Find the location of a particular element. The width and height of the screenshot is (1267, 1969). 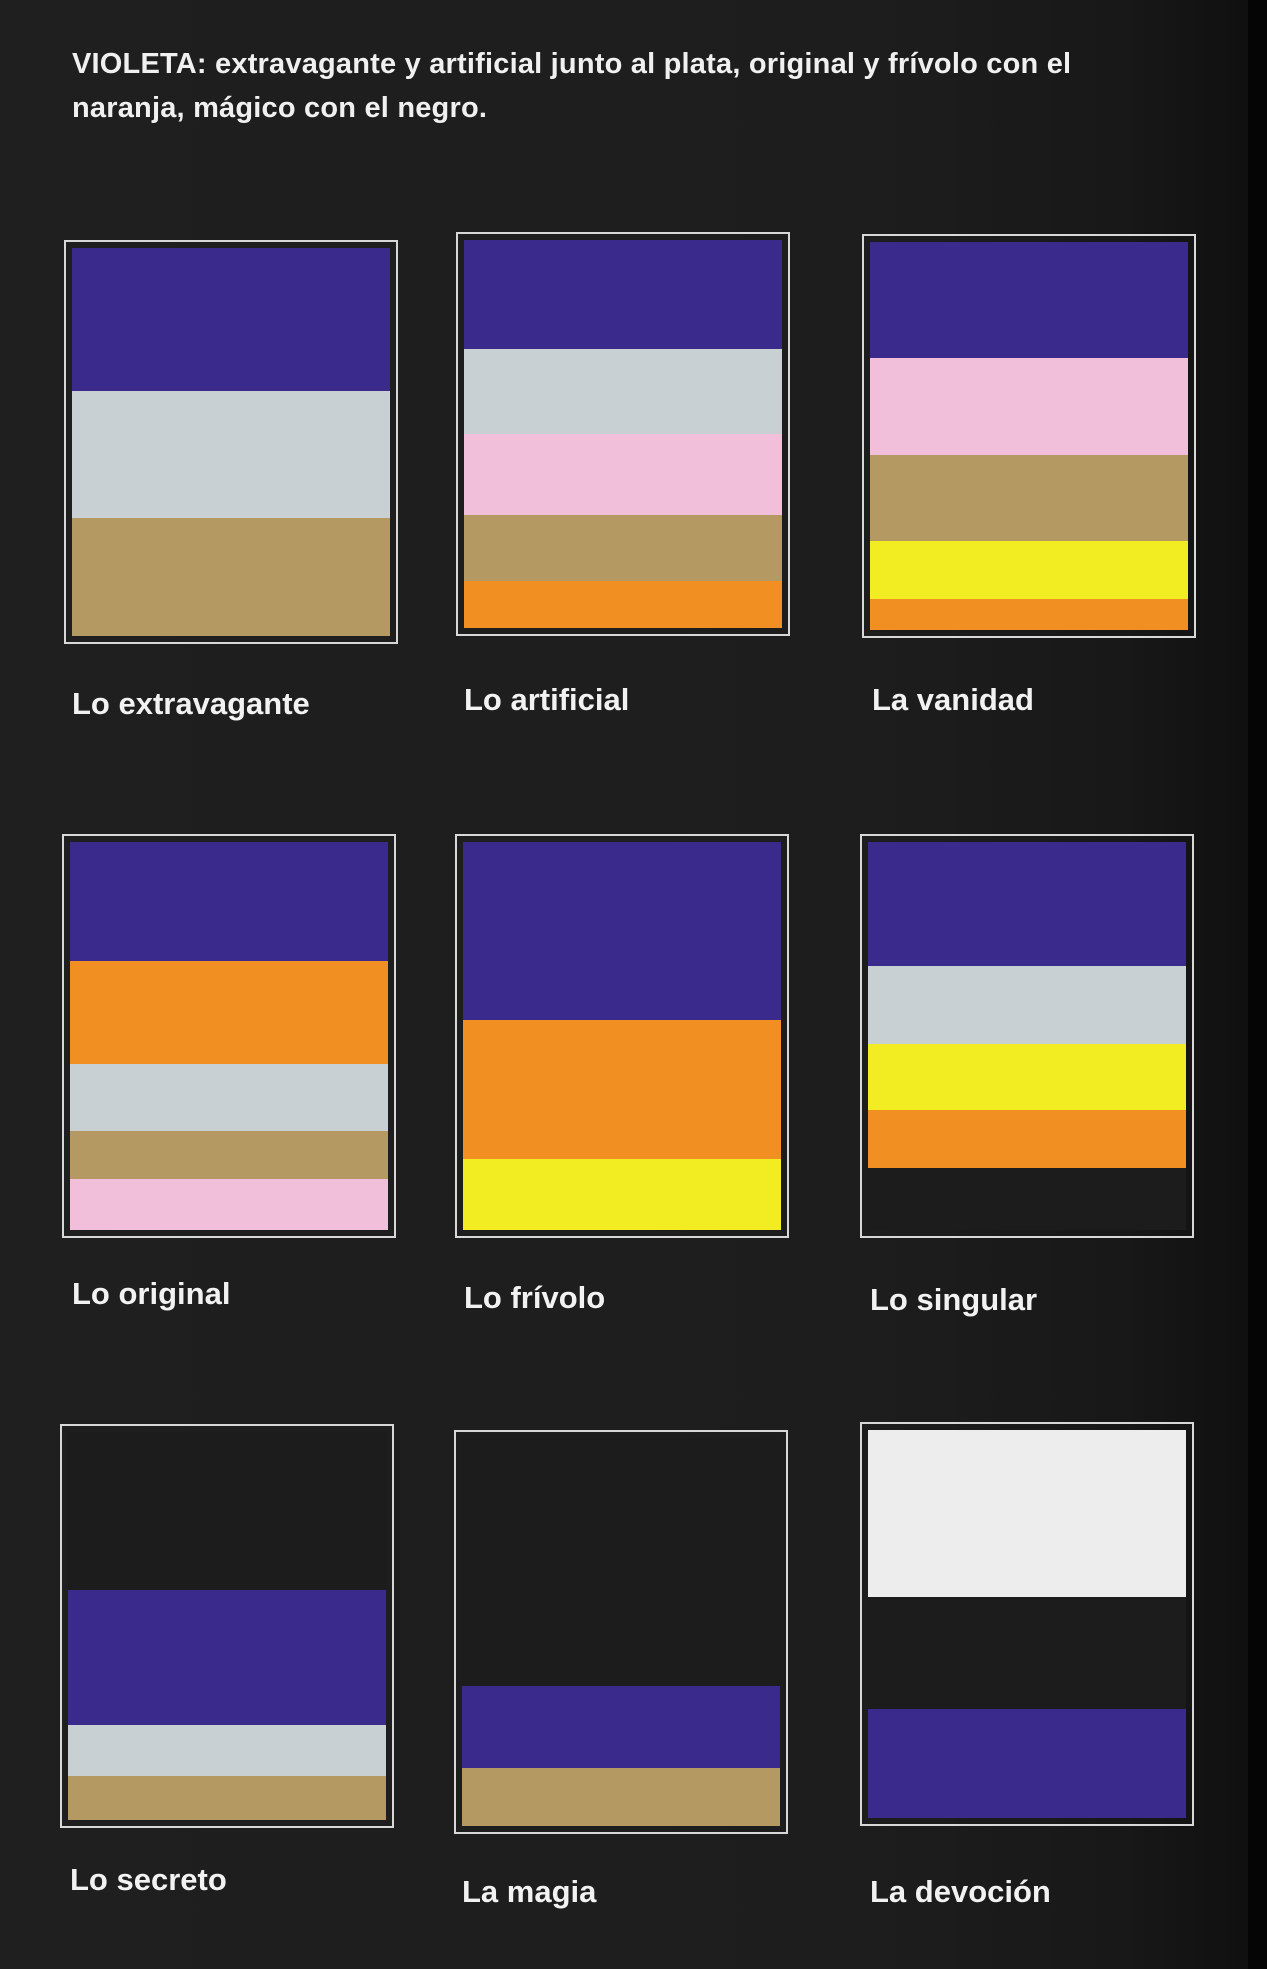

swatch-card-lo-original is located at coordinates (229, 1036).